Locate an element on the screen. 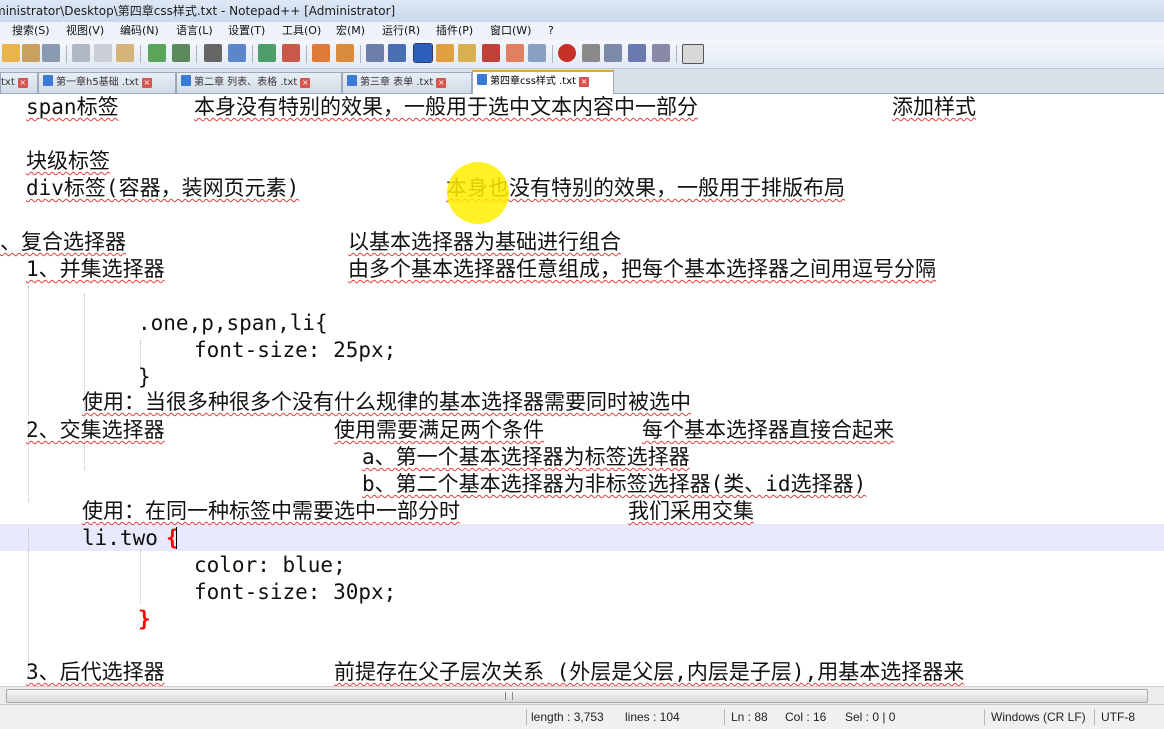 The image size is (1164, 729). line-text: 3、后代选择器 is located at coordinates (95, 672).